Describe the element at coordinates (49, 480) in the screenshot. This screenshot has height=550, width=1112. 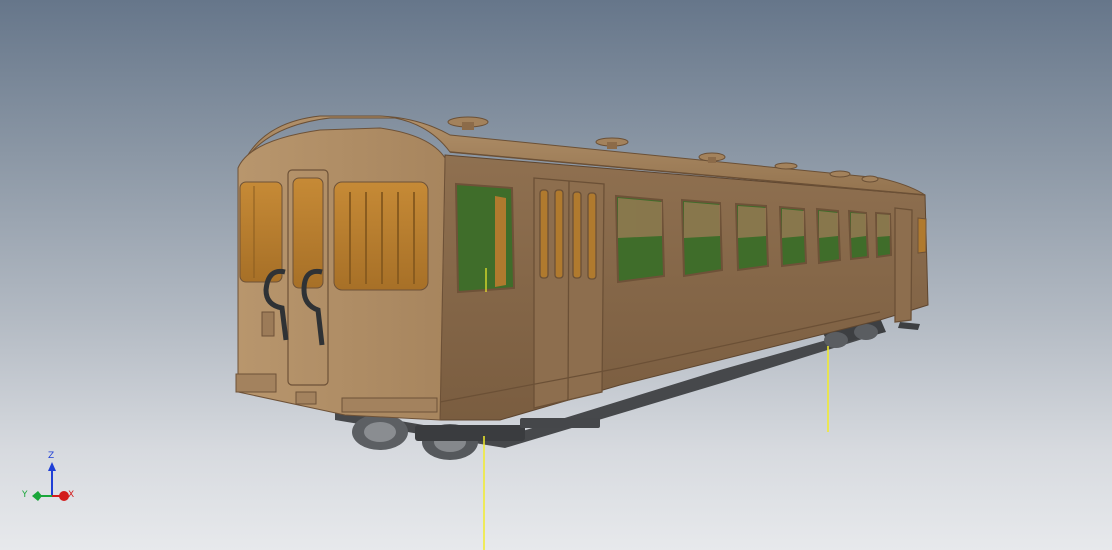
I see `coordinate-triad: Z Y X` at that location.